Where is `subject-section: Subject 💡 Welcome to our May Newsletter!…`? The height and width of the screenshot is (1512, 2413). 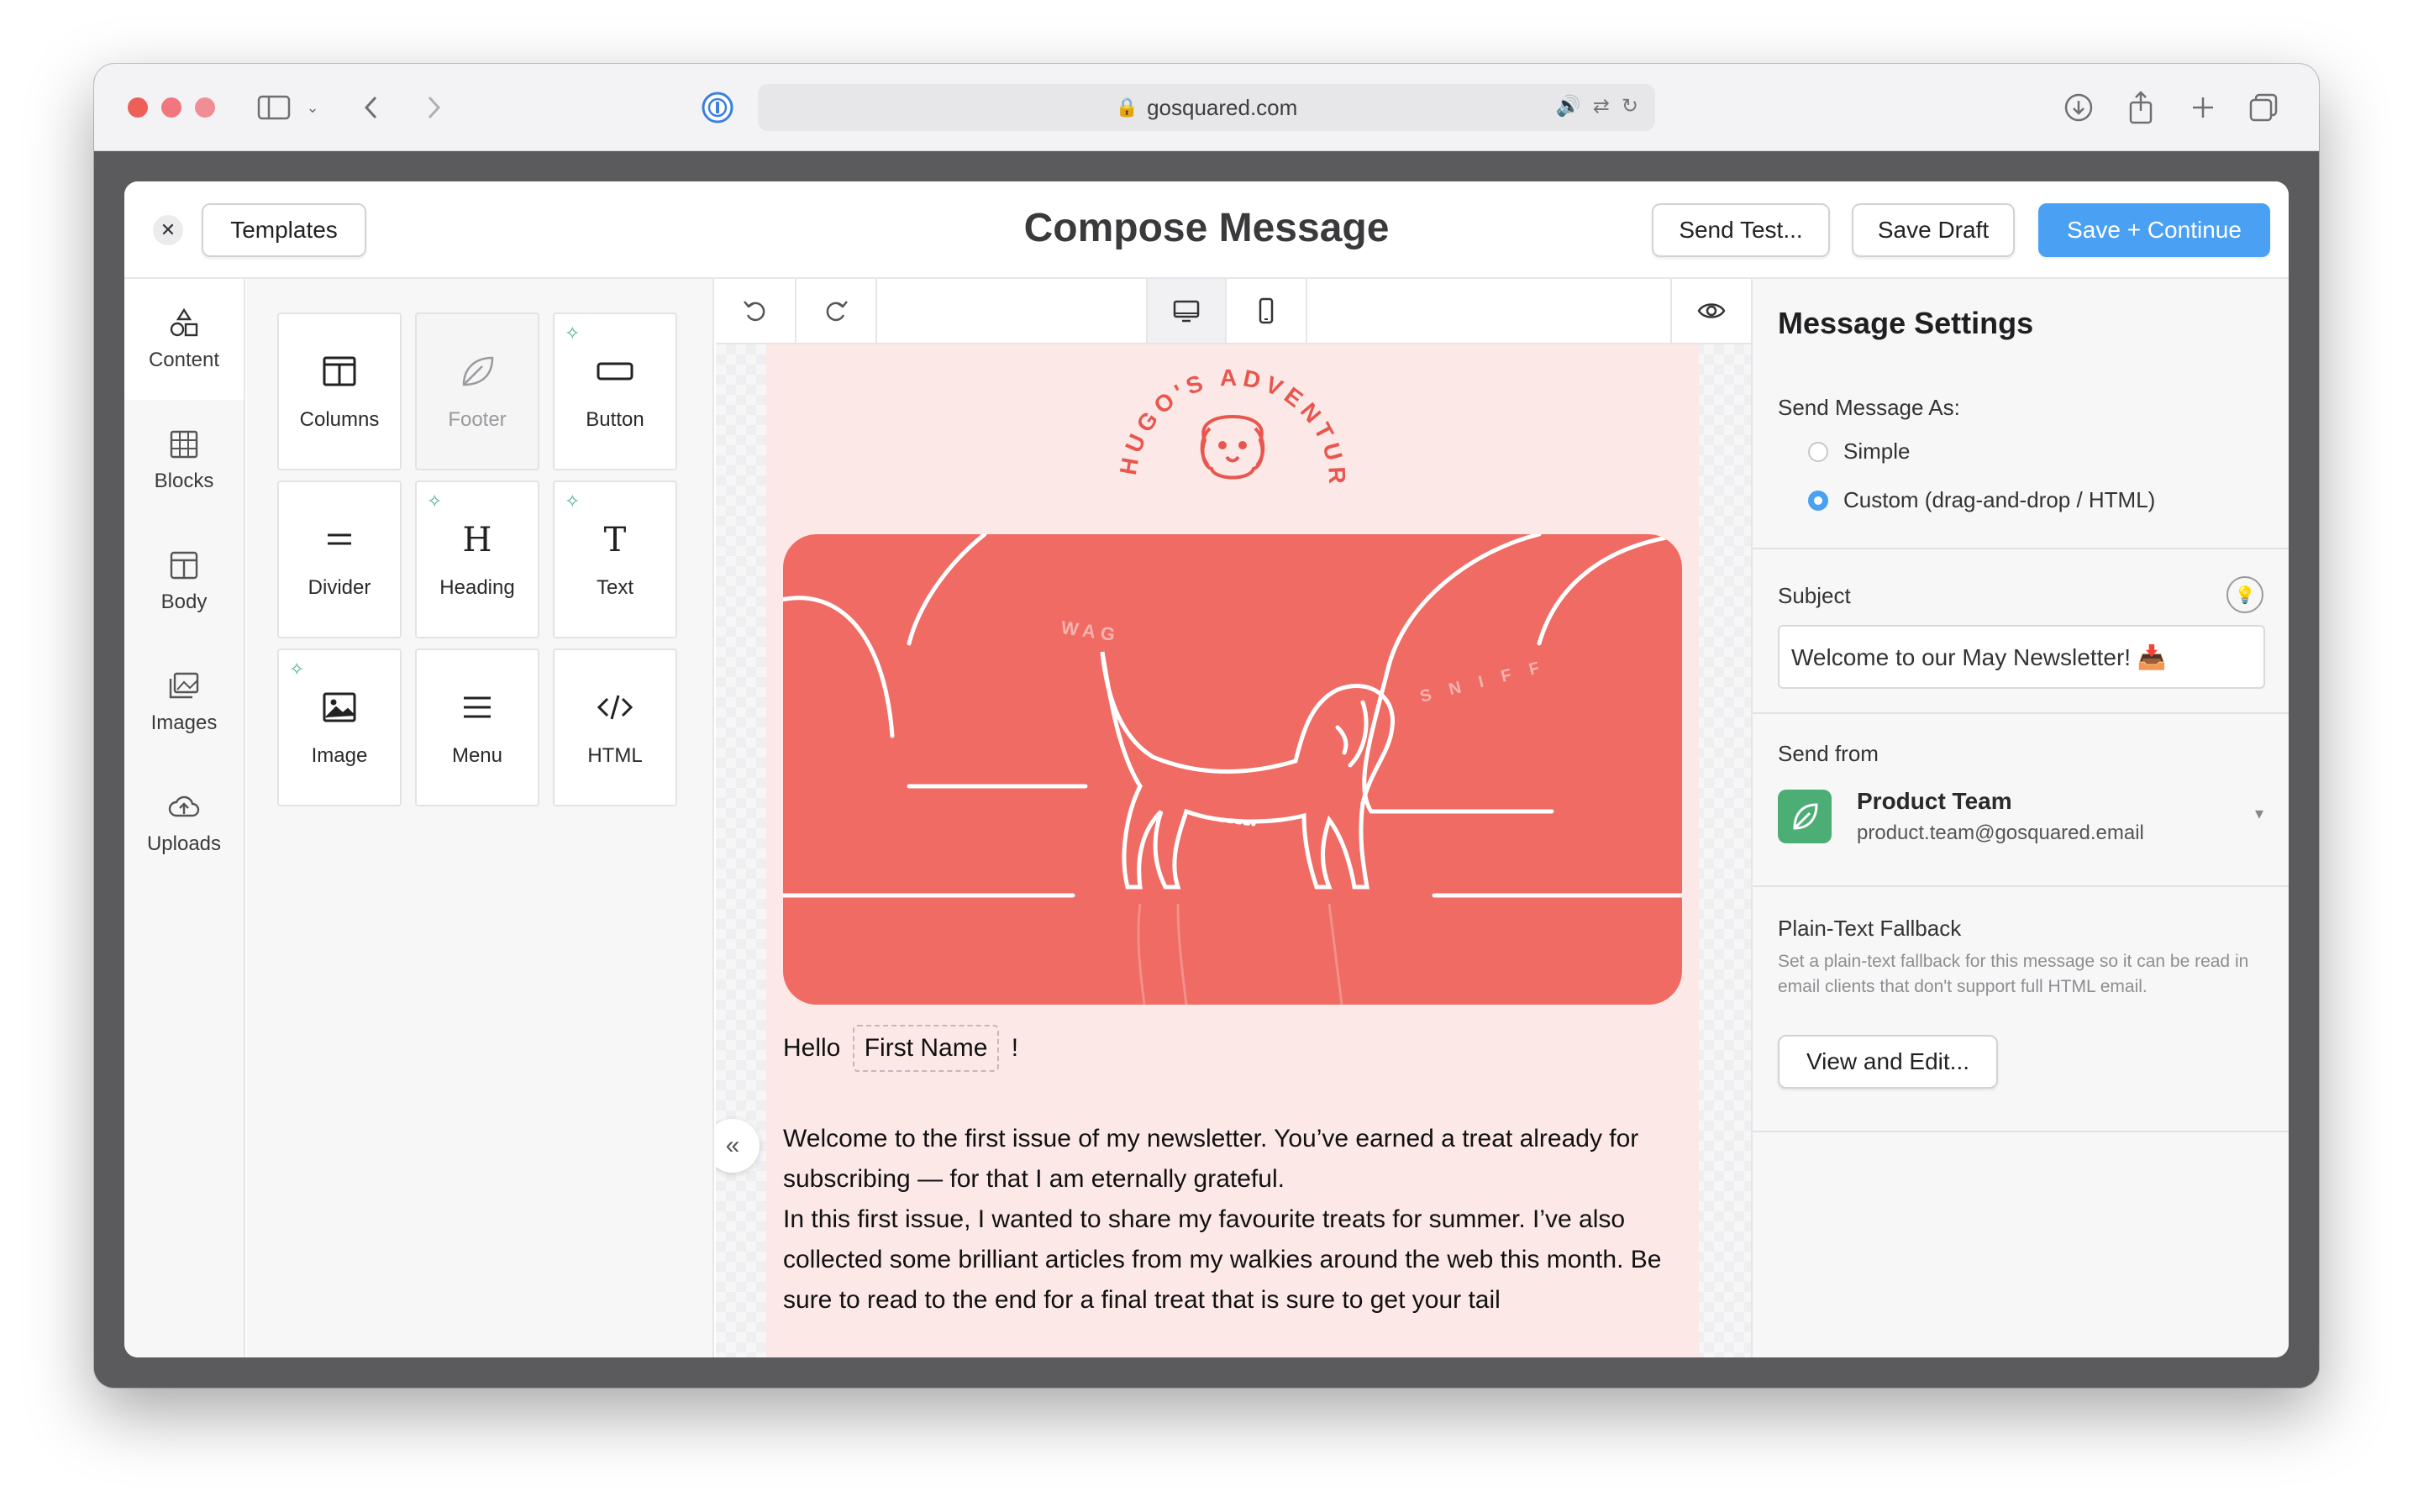 subject-section: Subject 💡 Welcome to our May Newsletter!… is located at coordinates (2021, 631).